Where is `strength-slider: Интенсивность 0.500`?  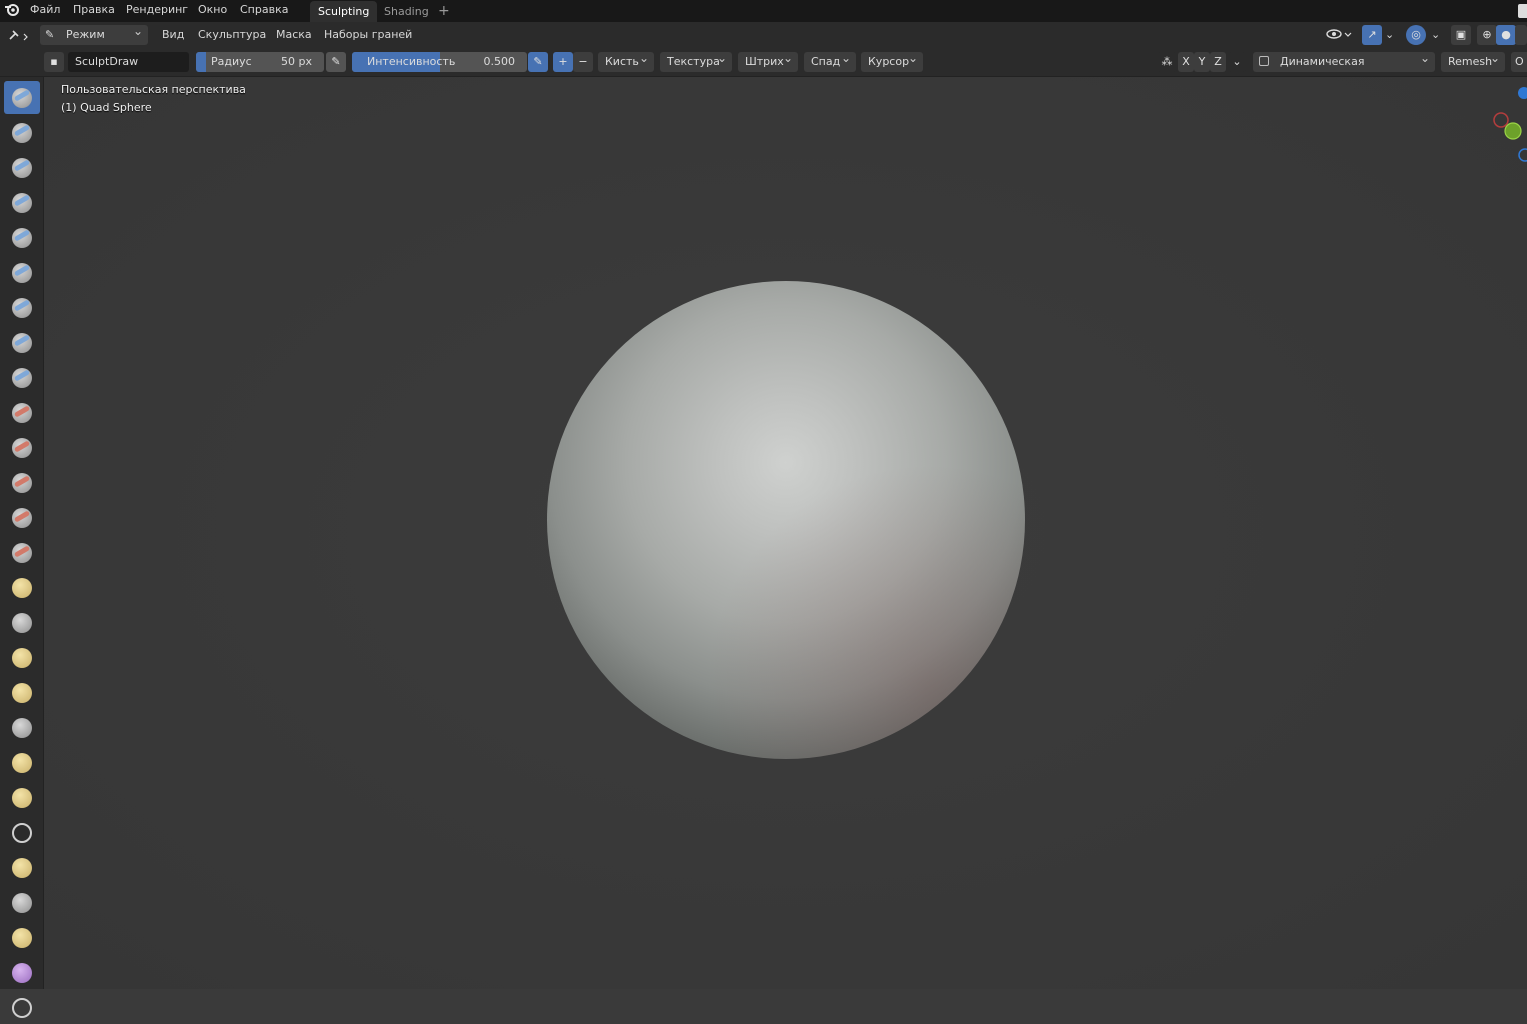
strength-slider: Интенсивность 0.500 is located at coordinates (439, 62).